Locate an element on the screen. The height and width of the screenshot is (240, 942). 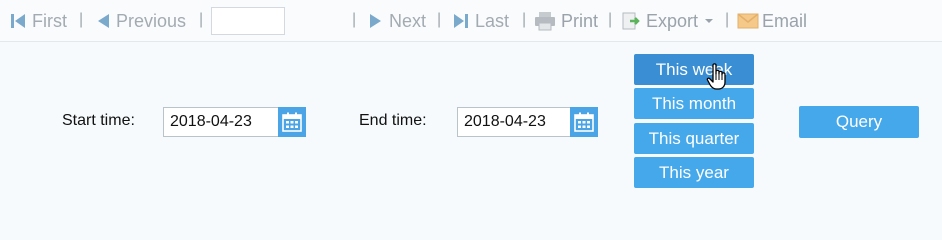
print-button: Print is located at coordinates (566, 21).